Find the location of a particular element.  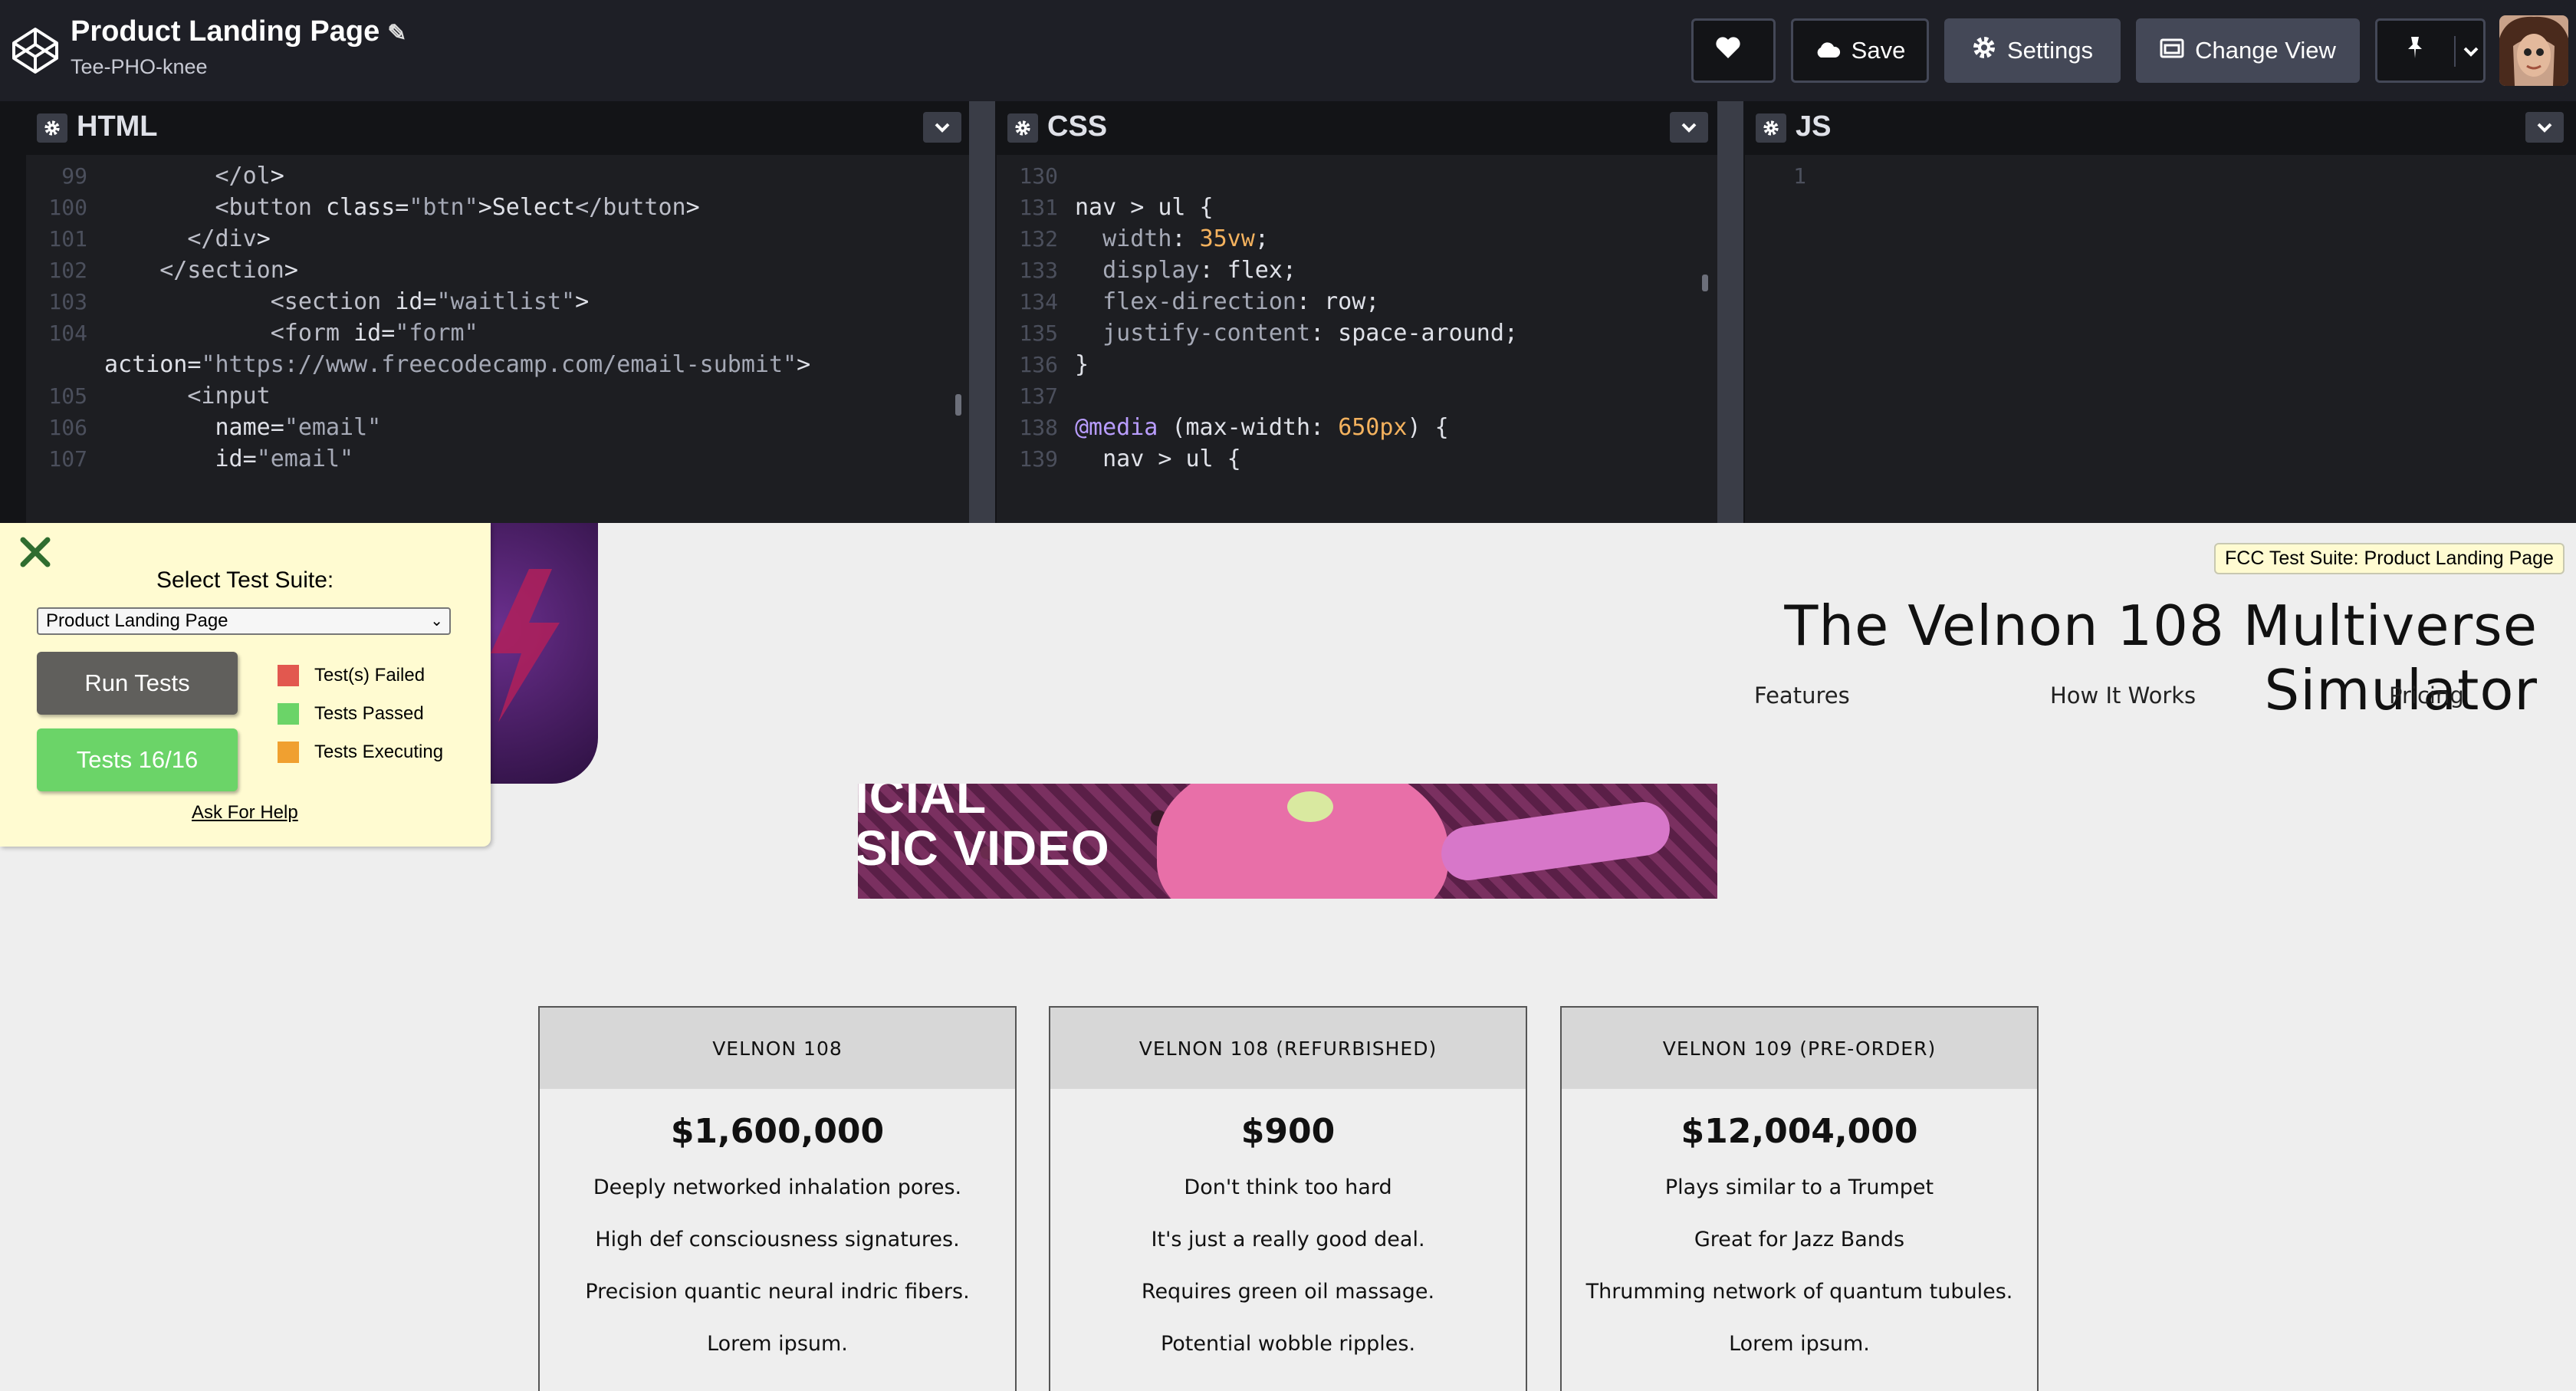

code-text: </div> is located at coordinates (229, 238).